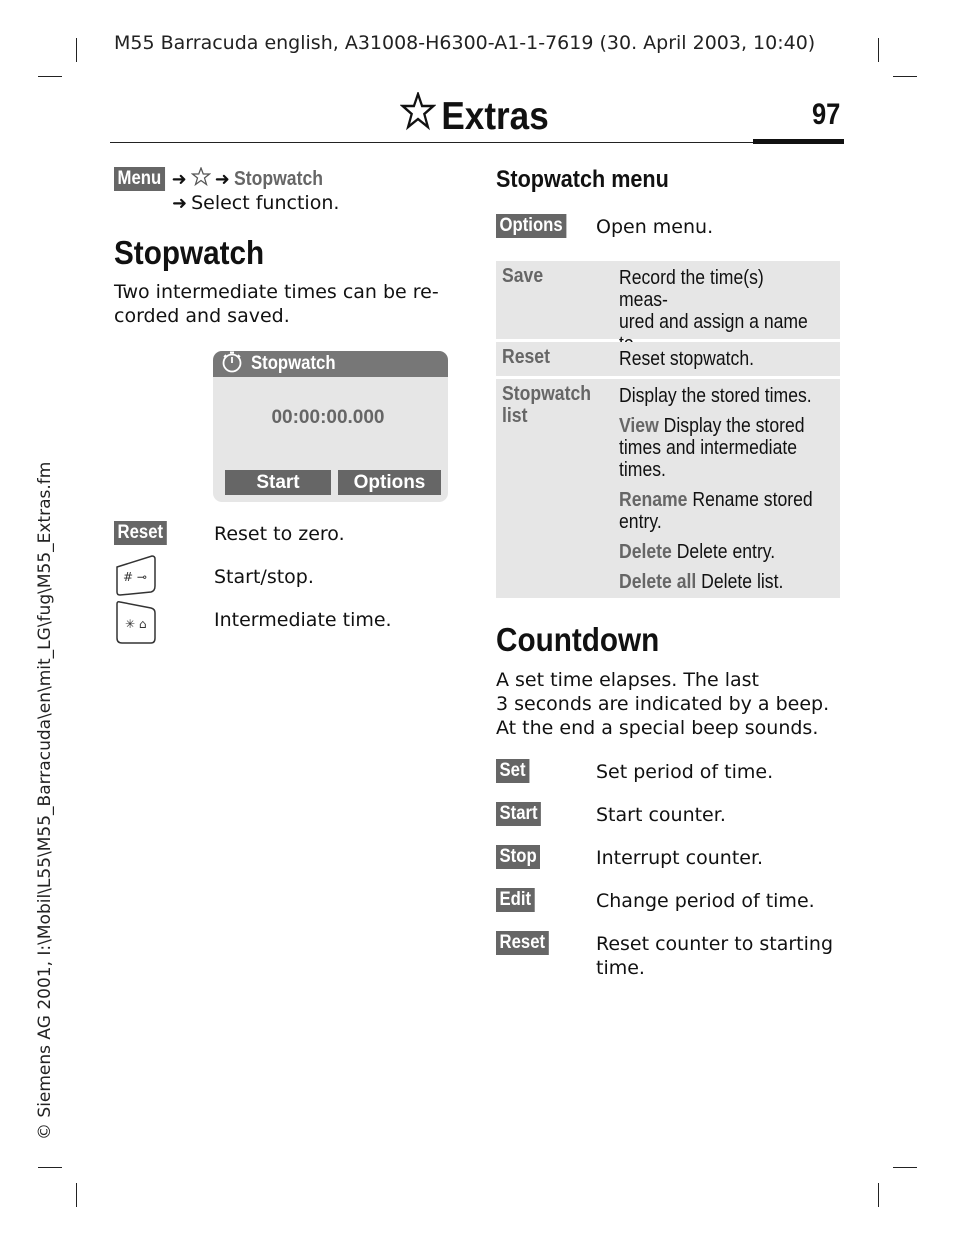  I want to click on page-number: 97, so click(826, 114).